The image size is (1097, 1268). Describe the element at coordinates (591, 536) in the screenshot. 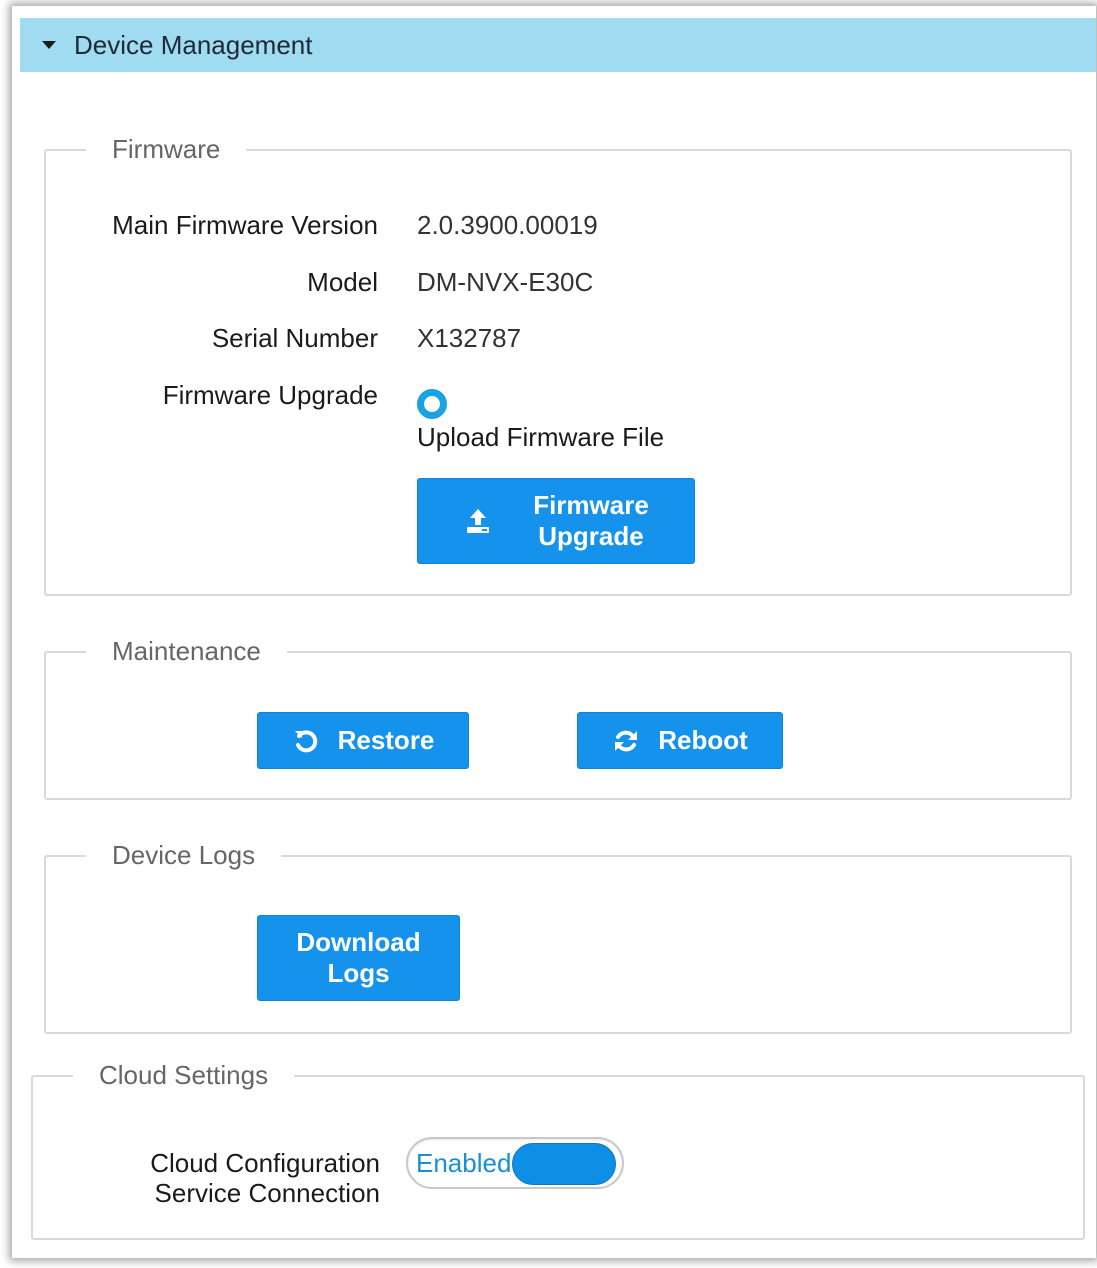

I see `firmware-upgrade-button-line2: Upgrade` at that location.